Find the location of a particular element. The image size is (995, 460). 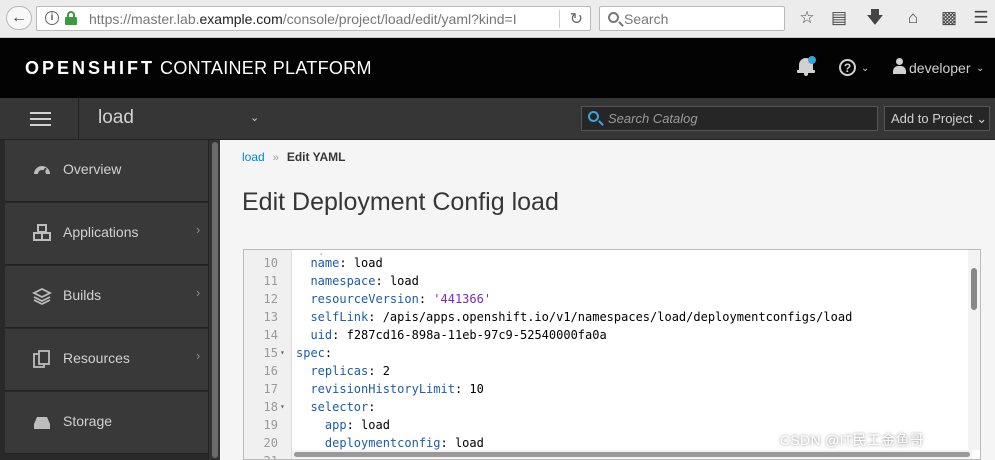

project-selector: load is located at coordinates (116, 118).